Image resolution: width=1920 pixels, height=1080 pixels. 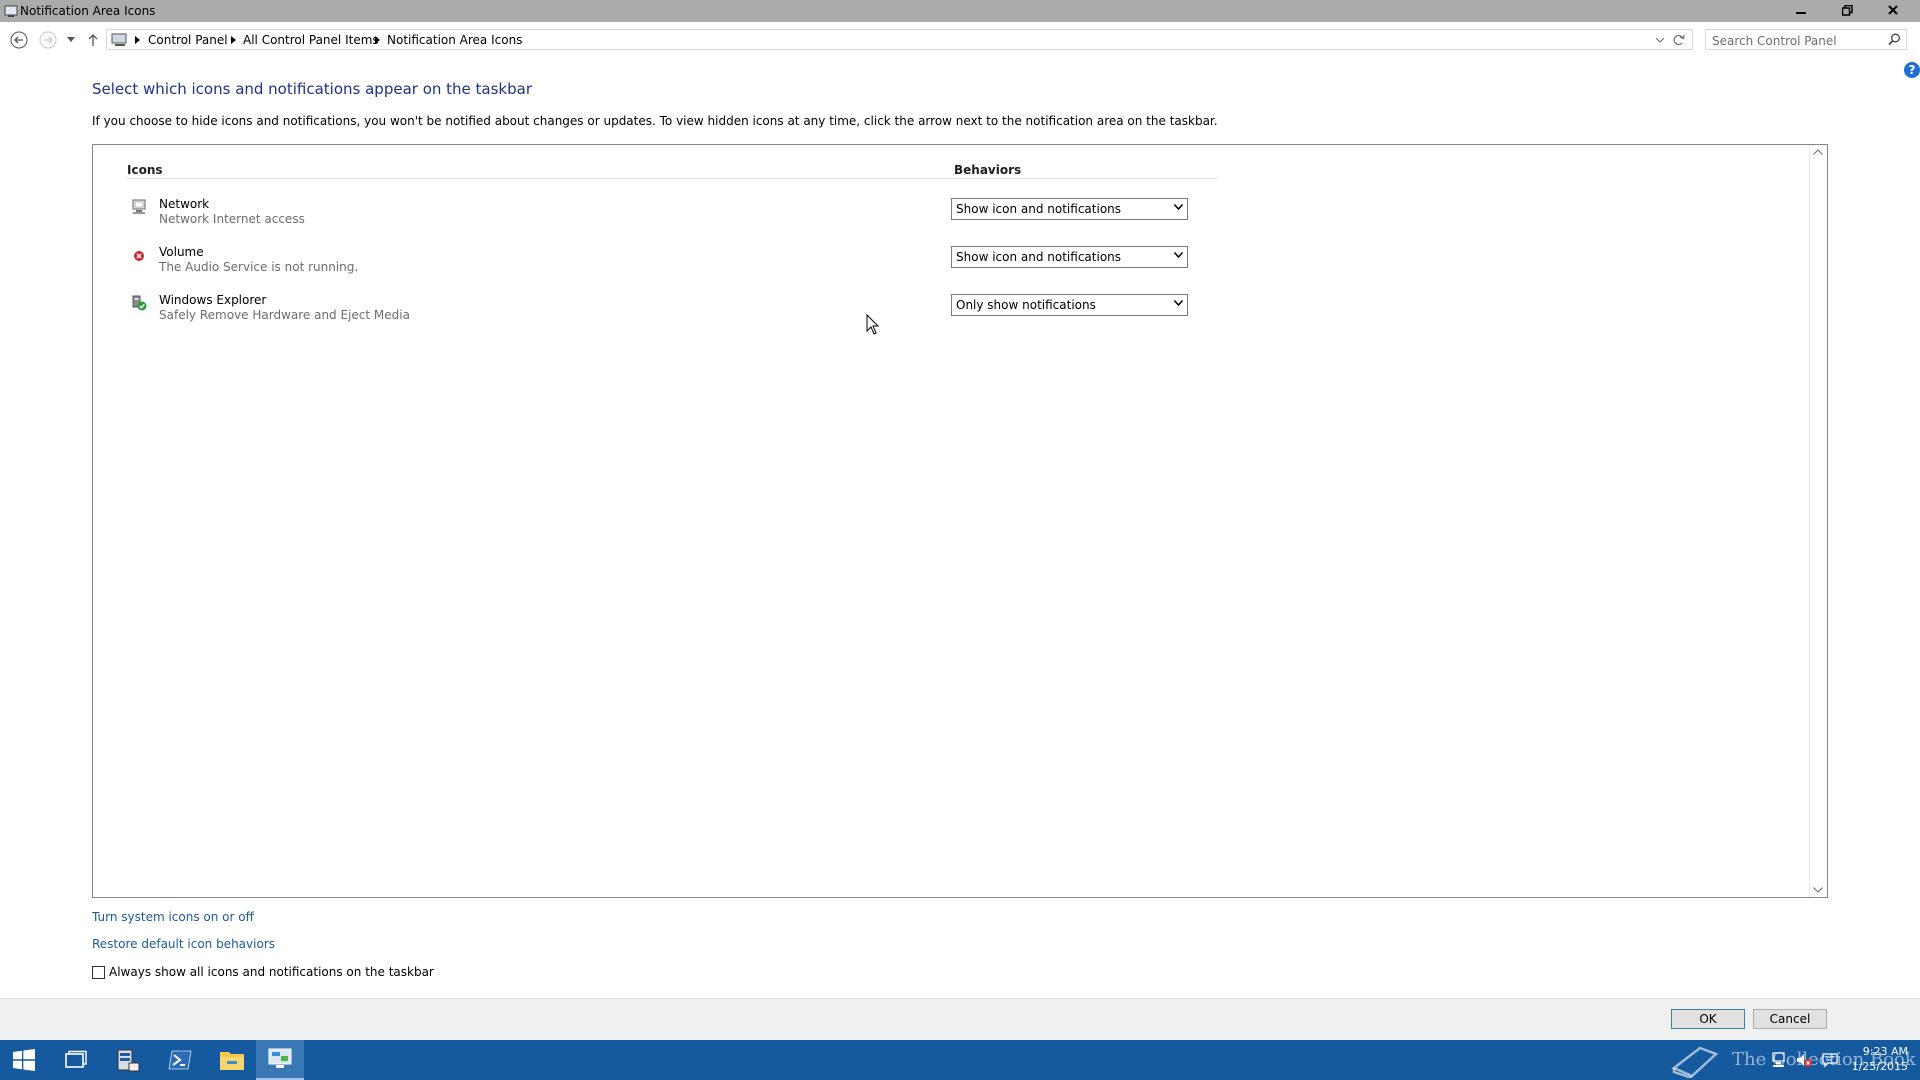 I want to click on behavior-select-windows-explorer: Only show notifications, so click(x=1069, y=305).